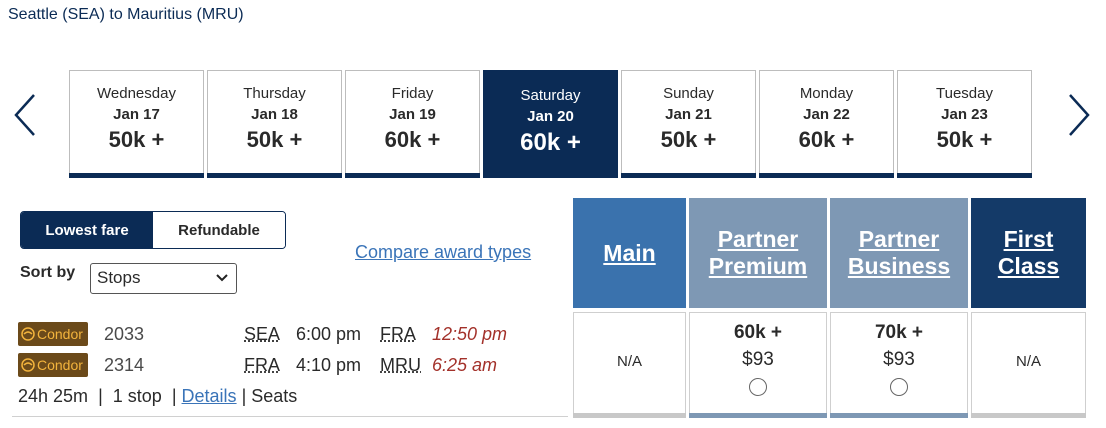 The image size is (1106, 428). Describe the element at coordinates (412, 124) in the screenshot. I see `date-card-jan-19: Friday Jan 19 60k +` at that location.